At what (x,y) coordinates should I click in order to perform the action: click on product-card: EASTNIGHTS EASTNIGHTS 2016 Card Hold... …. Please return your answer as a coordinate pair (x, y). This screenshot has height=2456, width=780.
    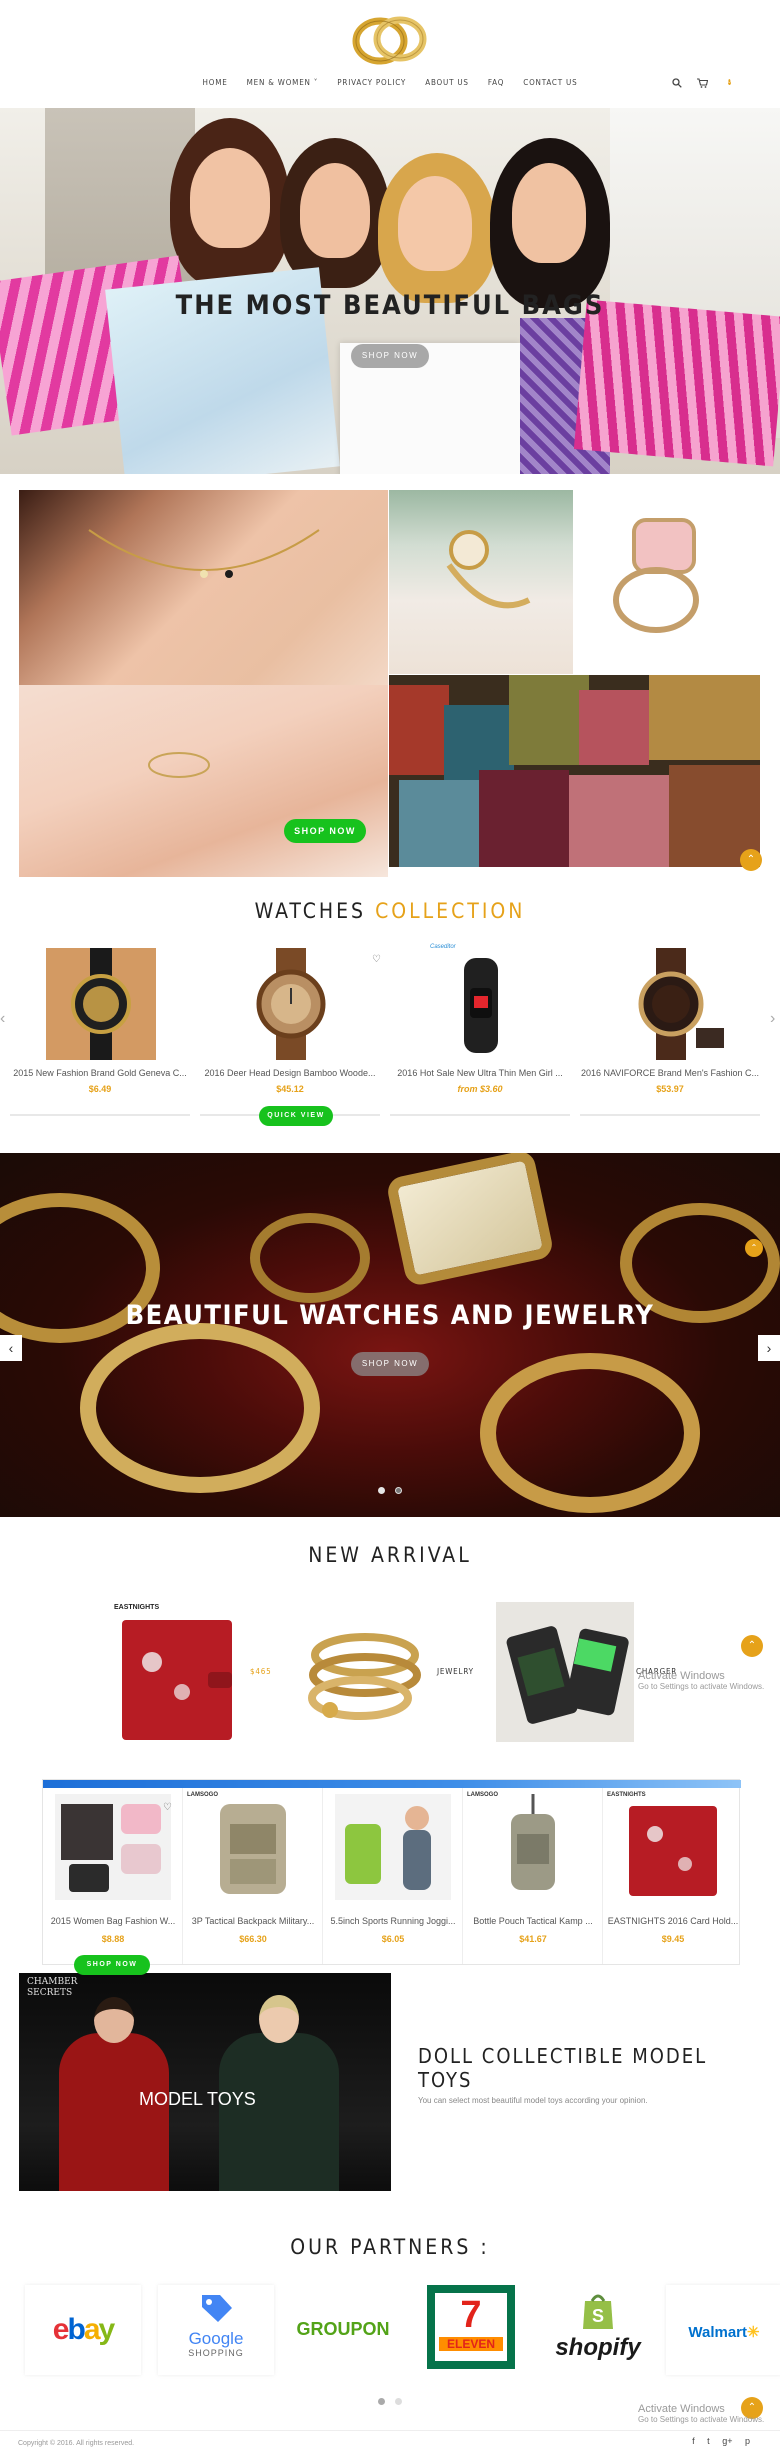
    Looking at the image, I should click on (673, 1876).